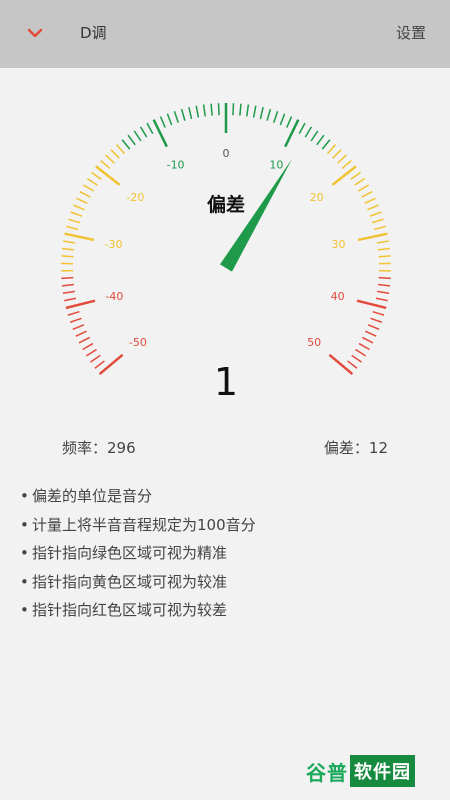  Describe the element at coordinates (276, 165) in the screenshot. I see `tick-label: 10` at that location.